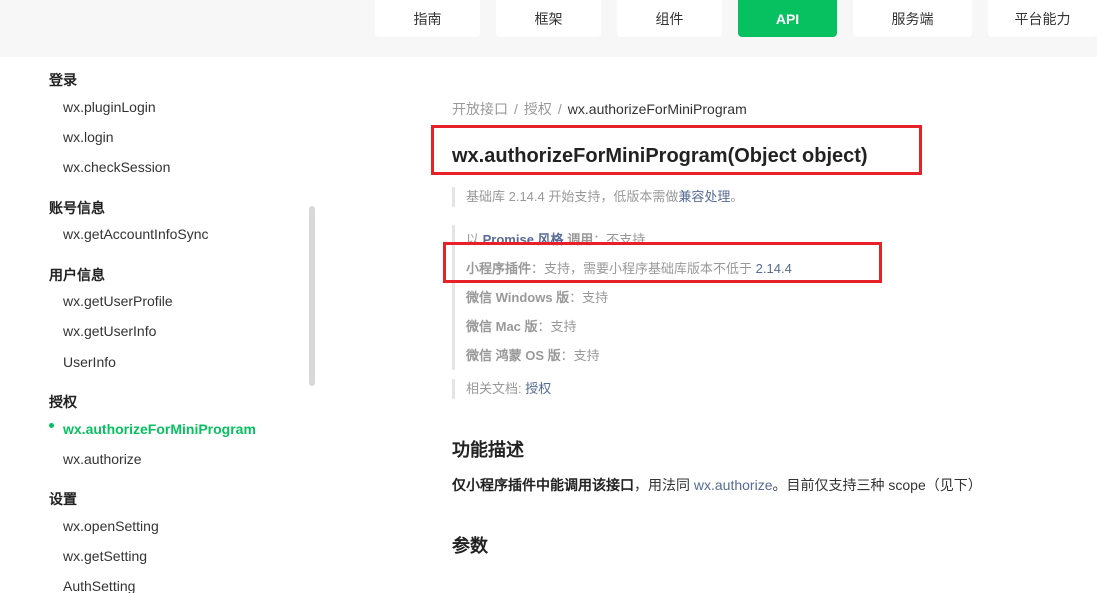 This screenshot has width=1097, height=593. I want to click on nav-tab-server: 服务端, so click(912, 18).